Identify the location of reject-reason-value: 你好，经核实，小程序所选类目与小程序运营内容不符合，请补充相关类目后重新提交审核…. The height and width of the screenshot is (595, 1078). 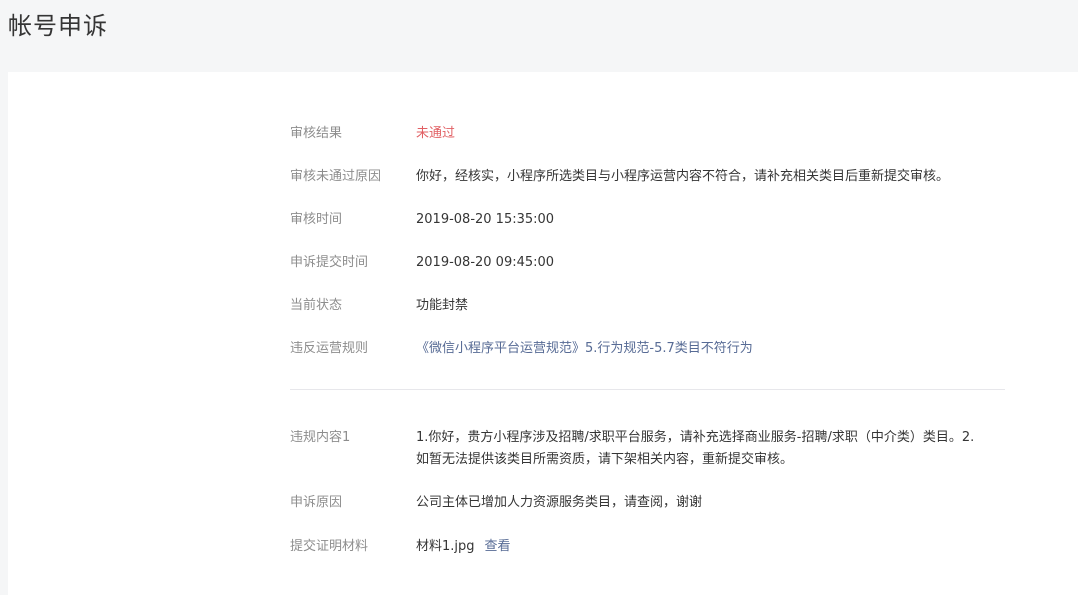
(683, 176).